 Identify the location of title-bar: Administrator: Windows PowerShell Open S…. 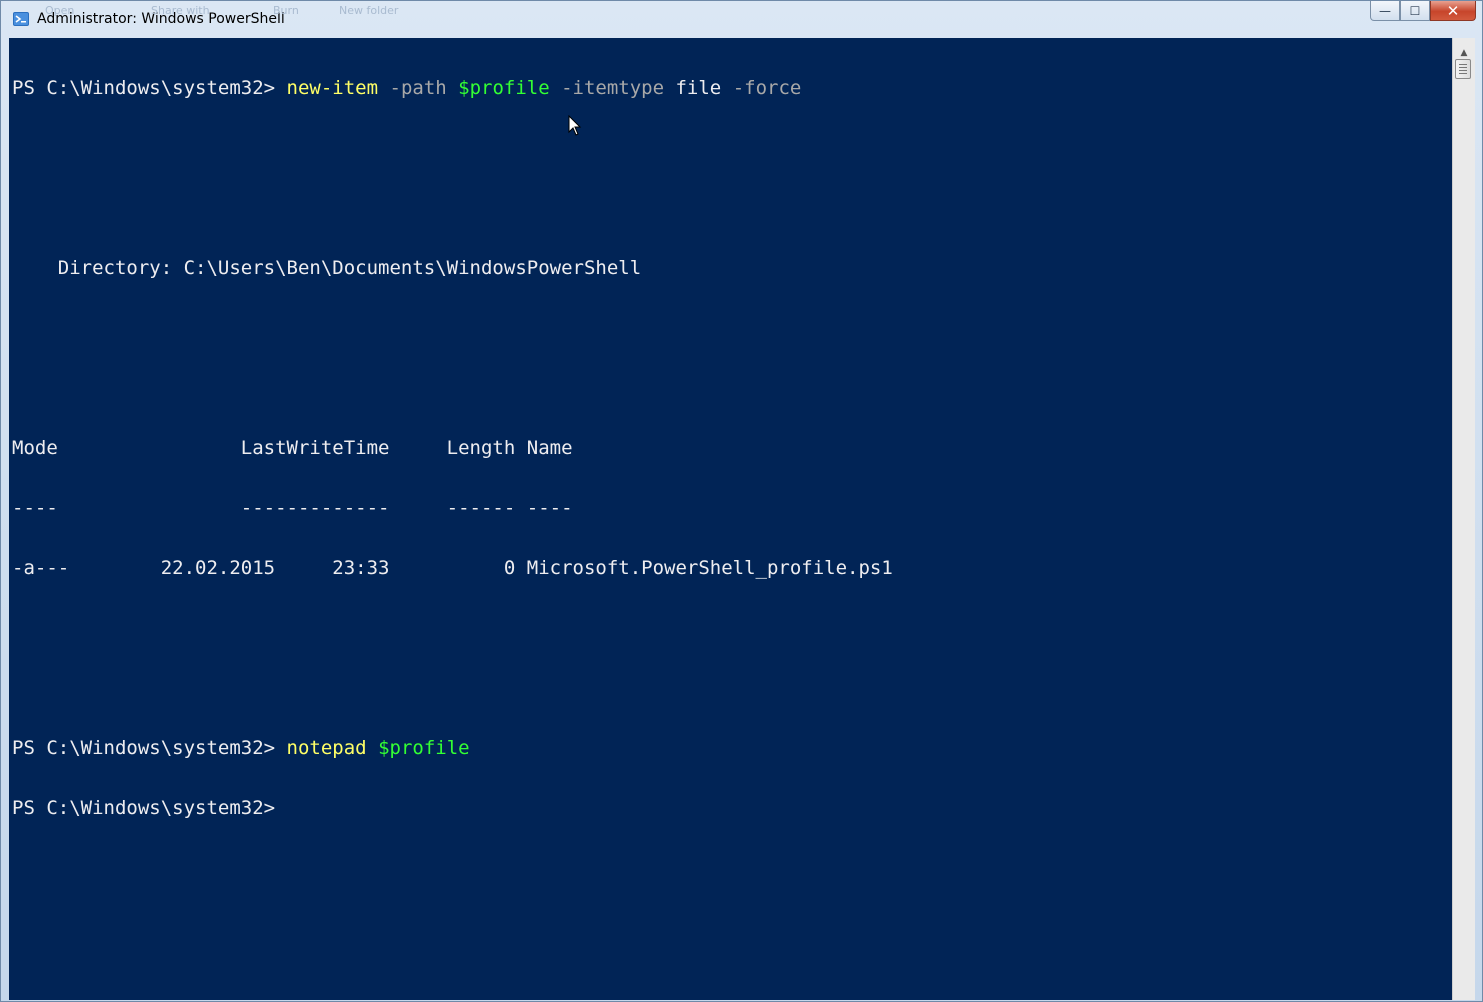
(741, 19).